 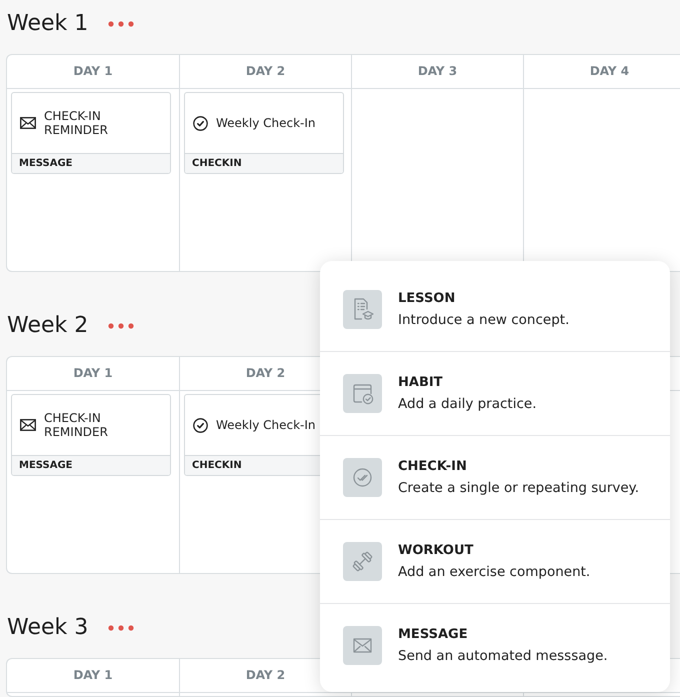 What do you see at coordinates (427, 299) in the screenshot?
I see `menu-item-title: LESSON` at bounding box center [427, 299].